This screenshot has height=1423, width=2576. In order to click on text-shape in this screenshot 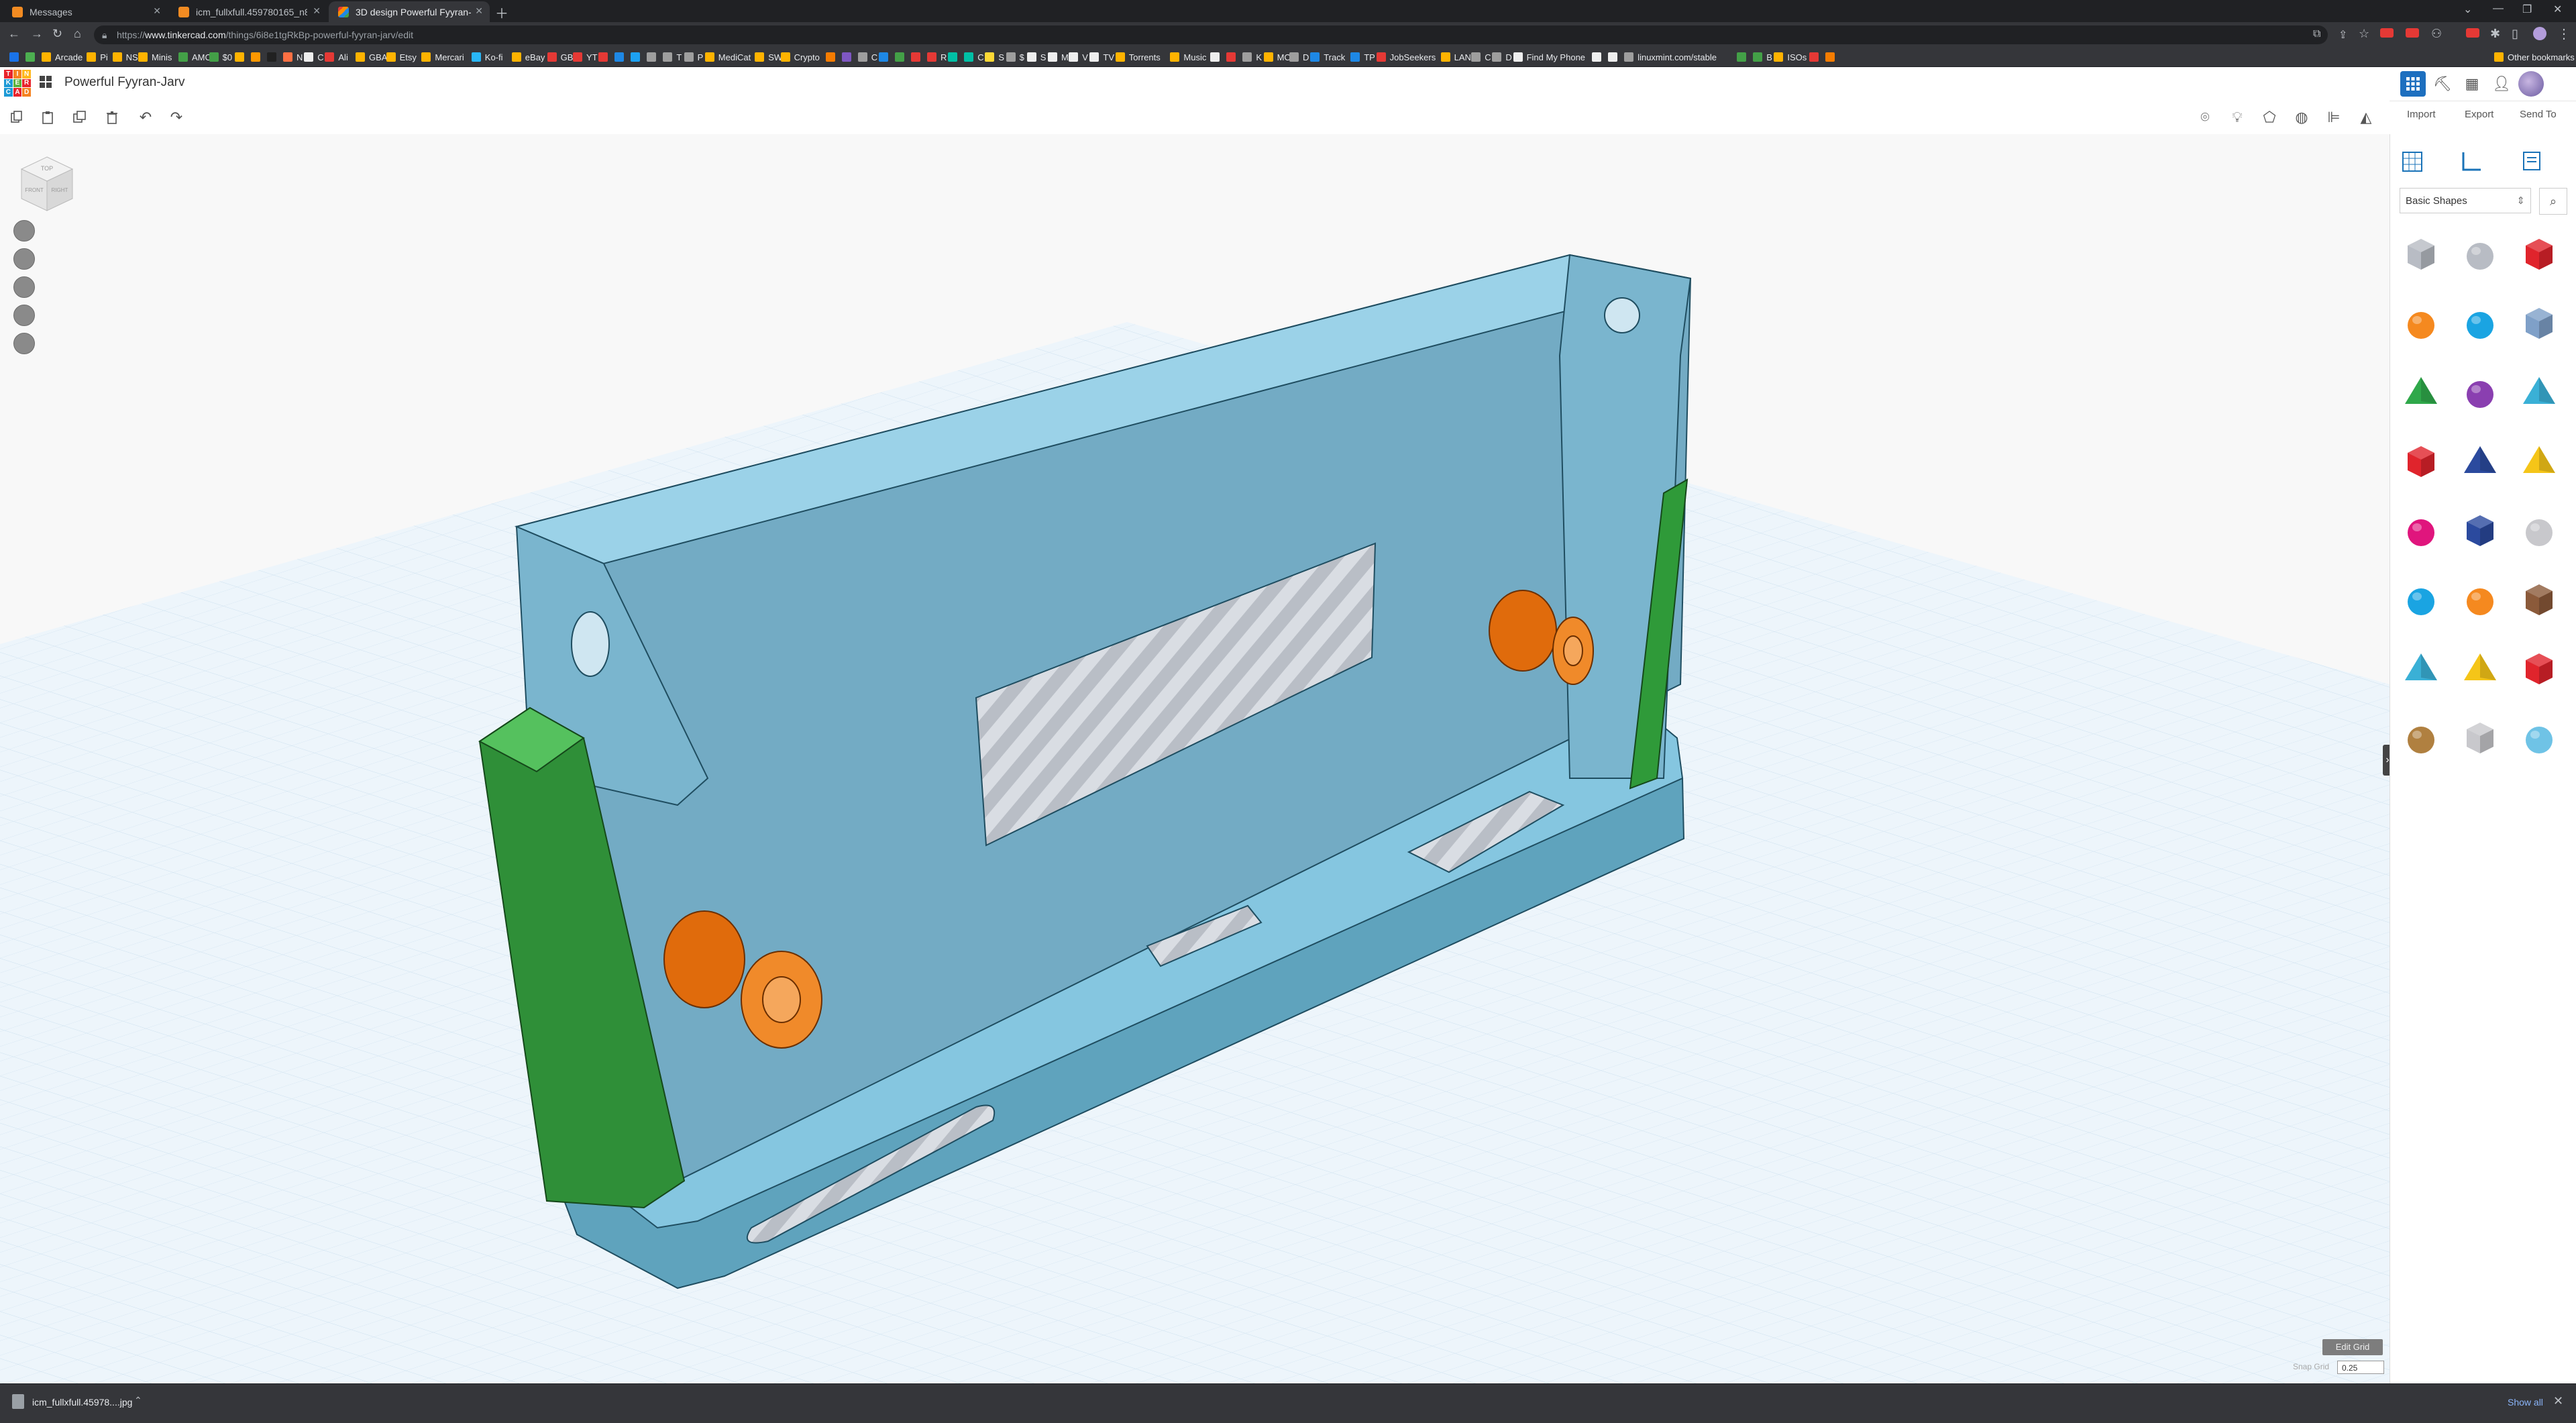, I will do `click(2421, 461)`.